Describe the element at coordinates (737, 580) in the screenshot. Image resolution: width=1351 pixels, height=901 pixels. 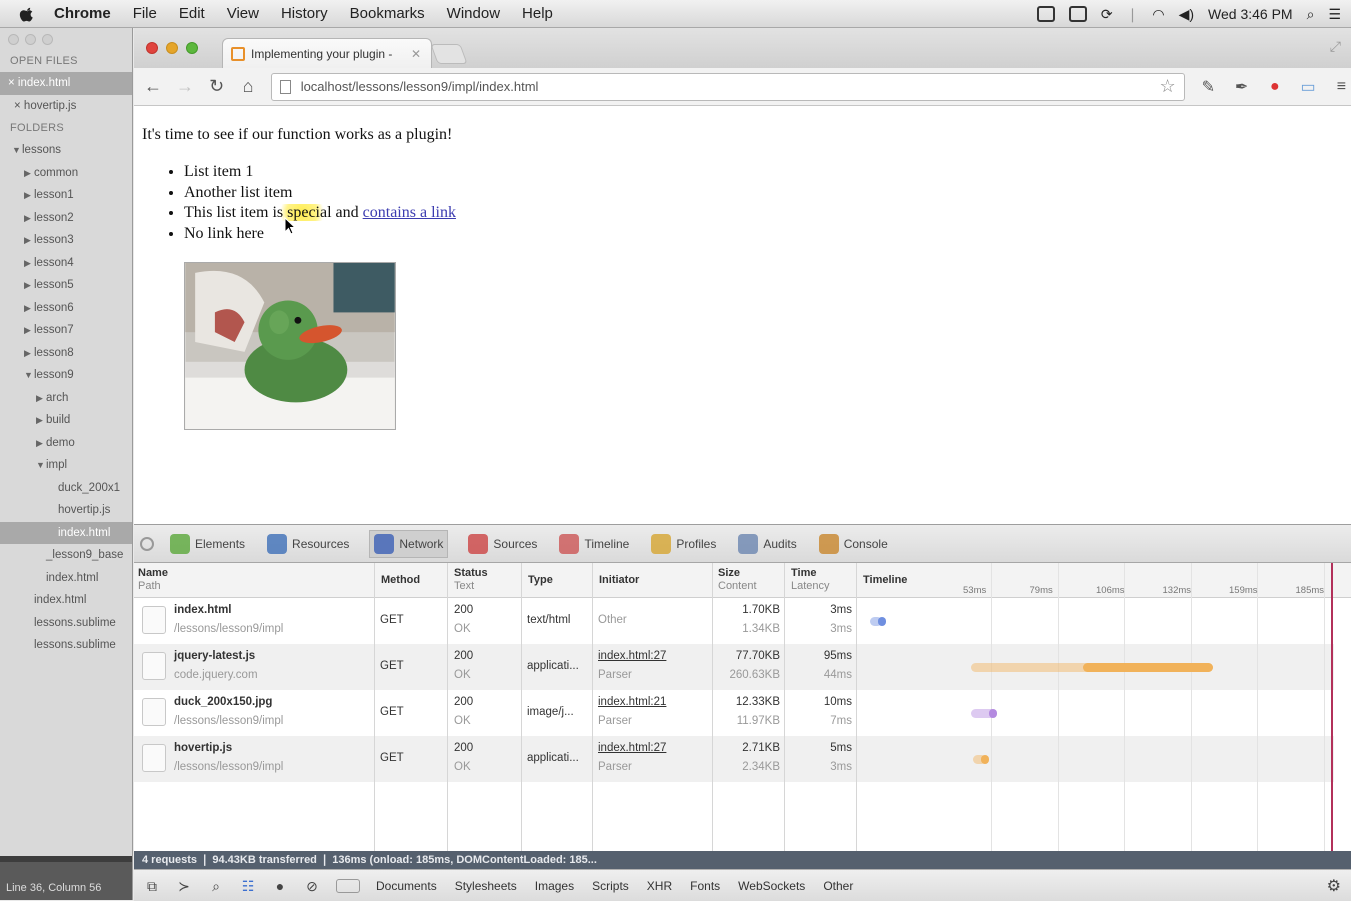
I see `header-size: Size Content` at that location.